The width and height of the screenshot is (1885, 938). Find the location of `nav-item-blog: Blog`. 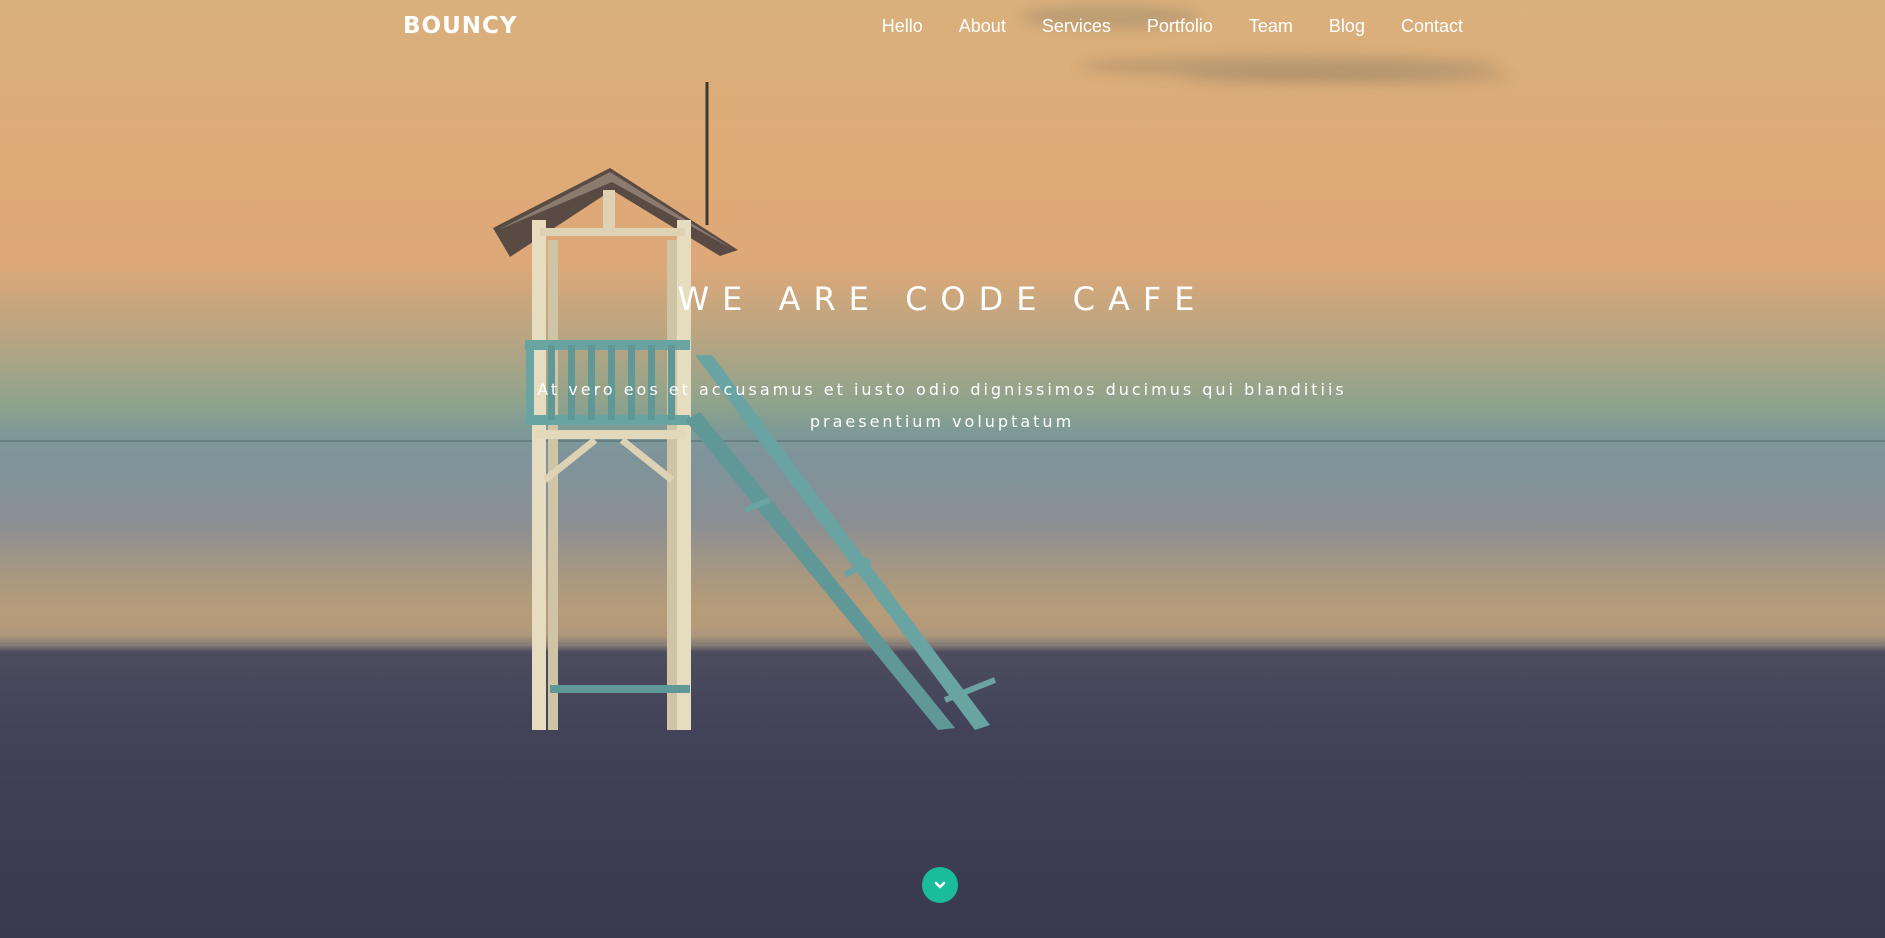

nav-item-blog: Blog is located at coordinates (1347, 26).